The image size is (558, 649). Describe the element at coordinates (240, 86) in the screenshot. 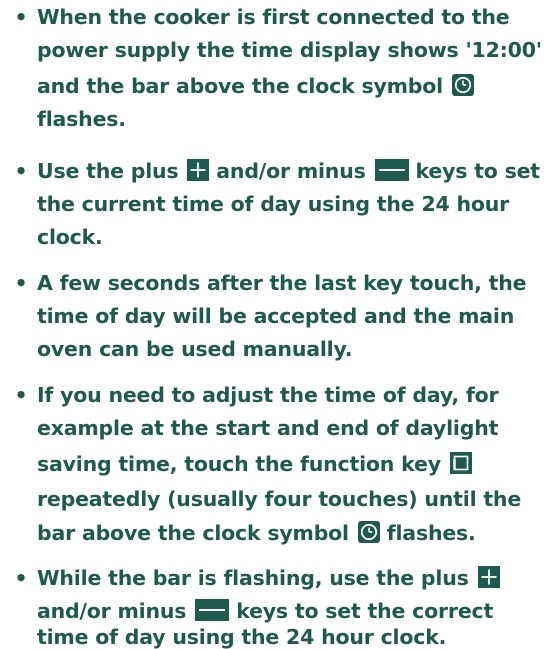

I see `list-item-text: and the bar above the clock symbol` at that location.